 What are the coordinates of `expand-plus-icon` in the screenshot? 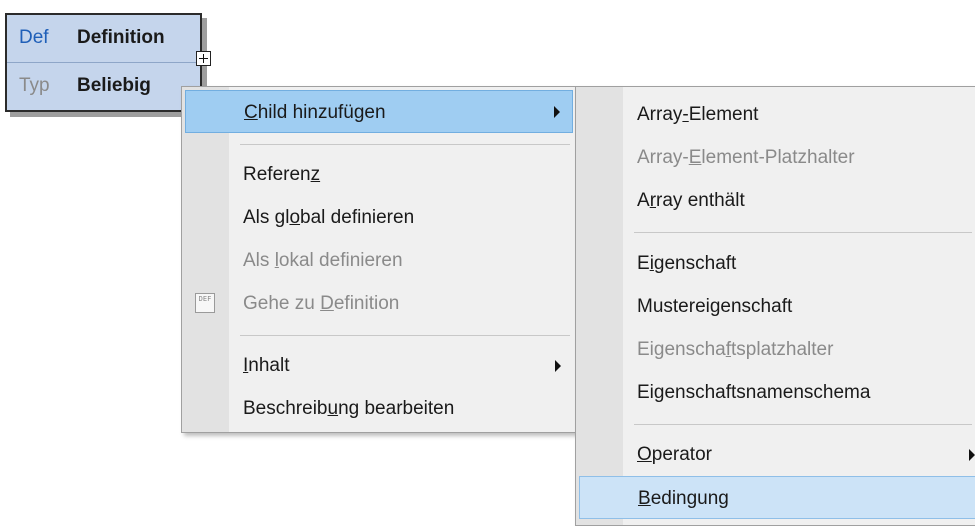 It's located at (203, 58).